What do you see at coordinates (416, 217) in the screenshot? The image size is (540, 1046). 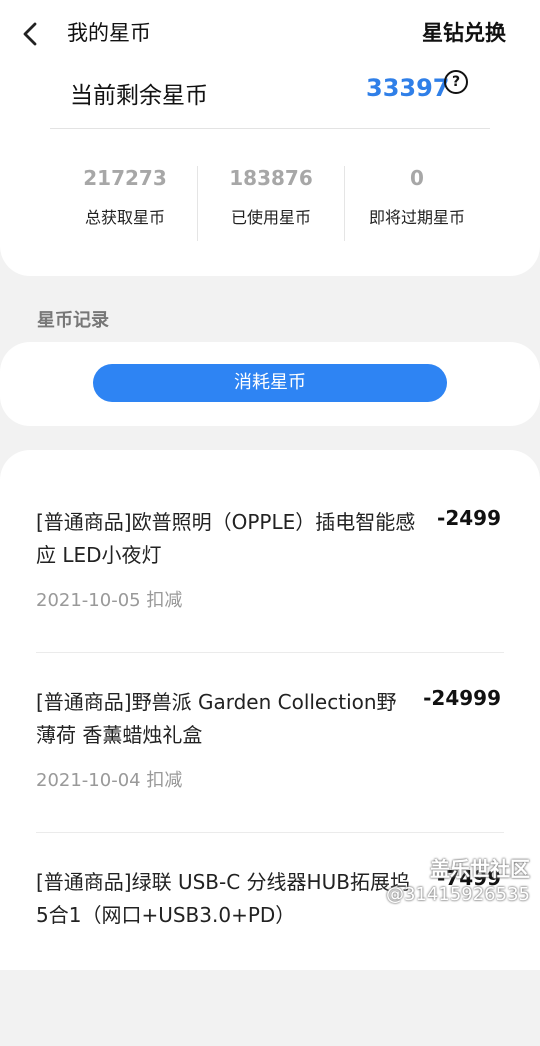 I see `stat-label: 即将过期星币` at bounding box center [416, 217].